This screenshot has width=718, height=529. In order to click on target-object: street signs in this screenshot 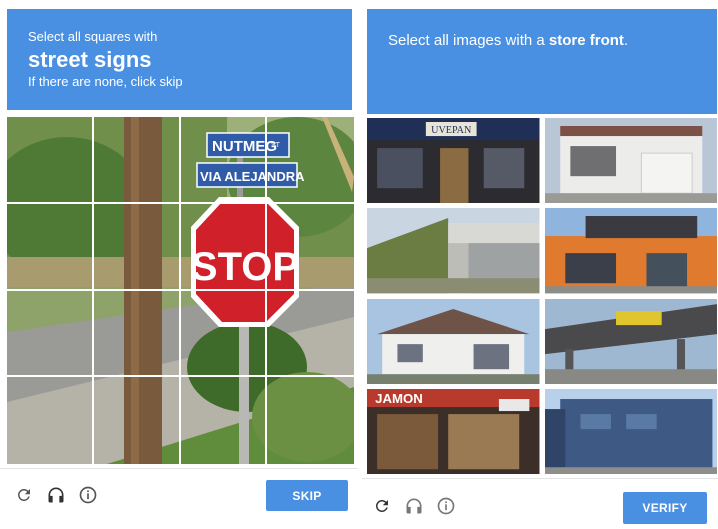, I will do `click(90, 59)`.